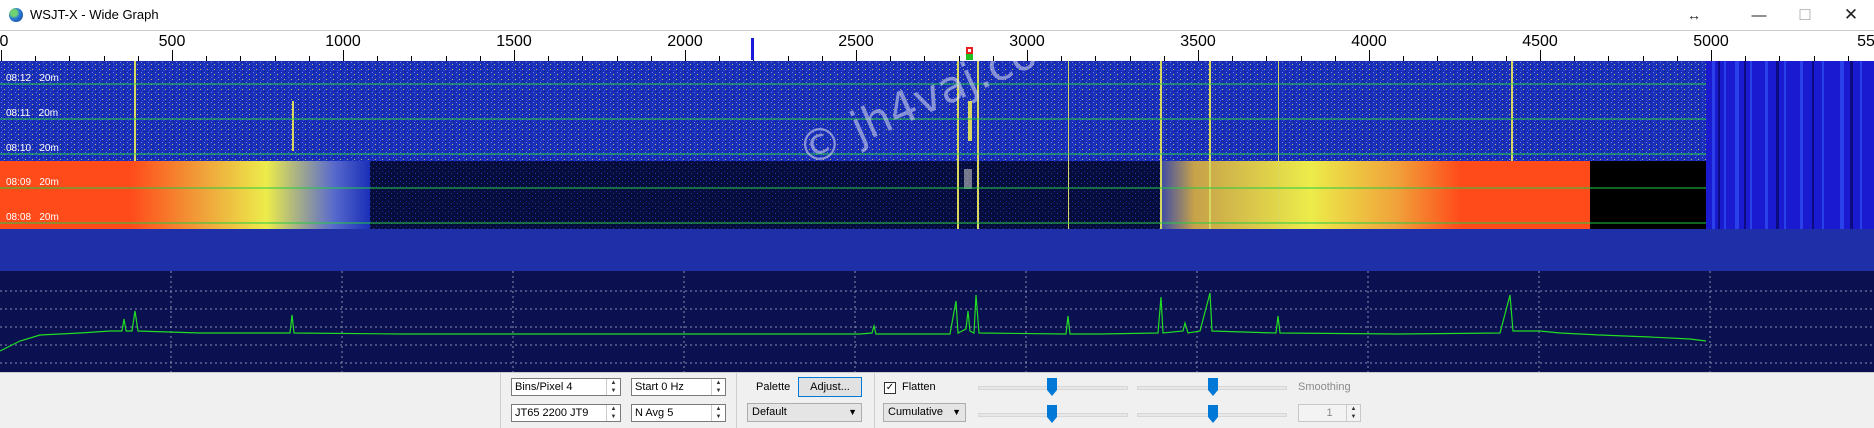 The width and height of the screenshot is (1874, 428). What do you see at coordinates (4, 41) in the screenshot?
I see `axis-label: 0` at bounding box center [4, 41].